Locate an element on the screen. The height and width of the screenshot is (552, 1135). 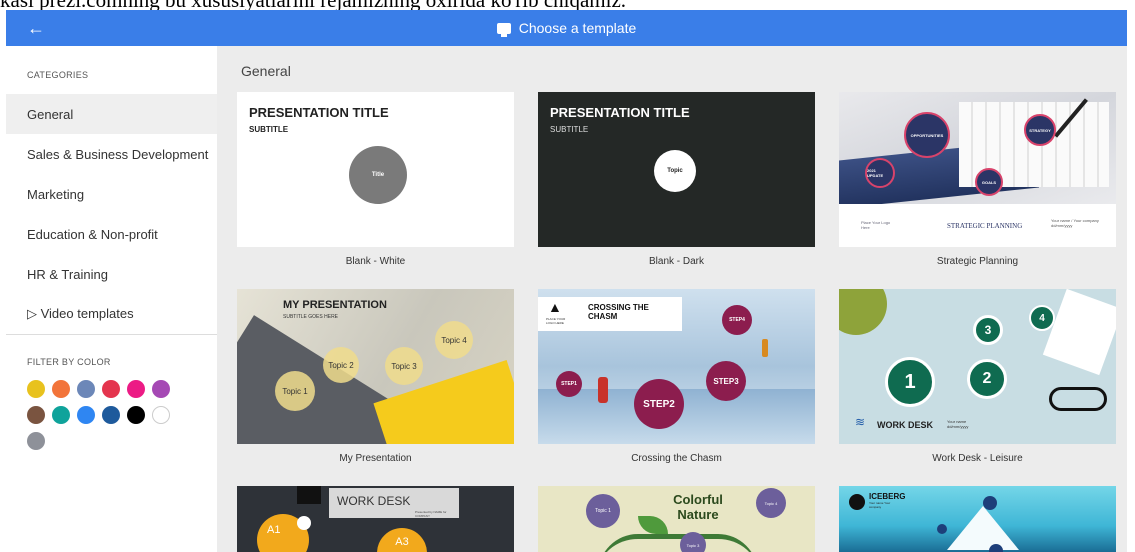
thumb-topic-circle: Topic is located at coordinates (675, 171).